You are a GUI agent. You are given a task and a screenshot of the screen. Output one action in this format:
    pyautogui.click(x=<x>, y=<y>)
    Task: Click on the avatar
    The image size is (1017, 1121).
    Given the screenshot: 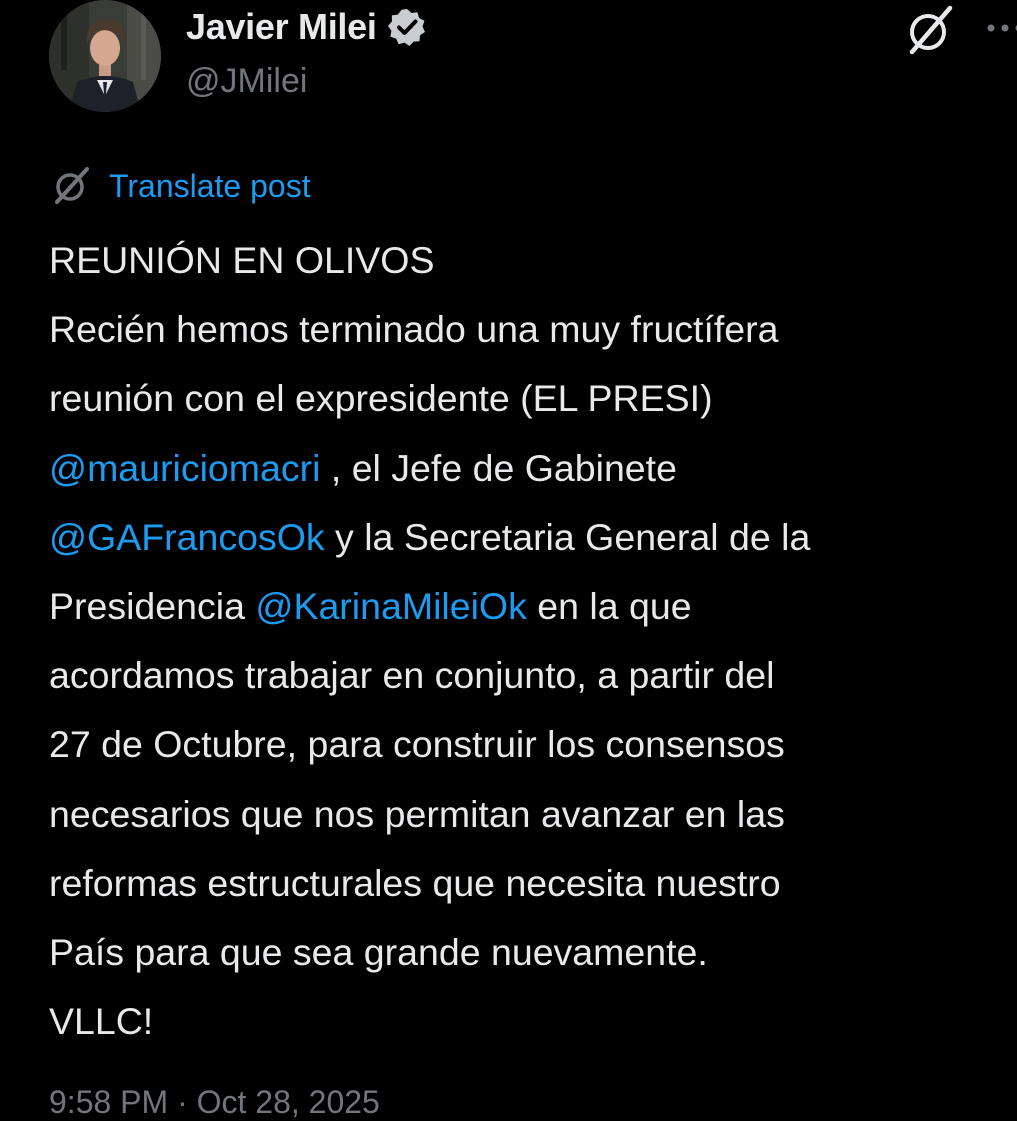 What is the action you would take?
    pyautogui.click(x=105, y=56)
    